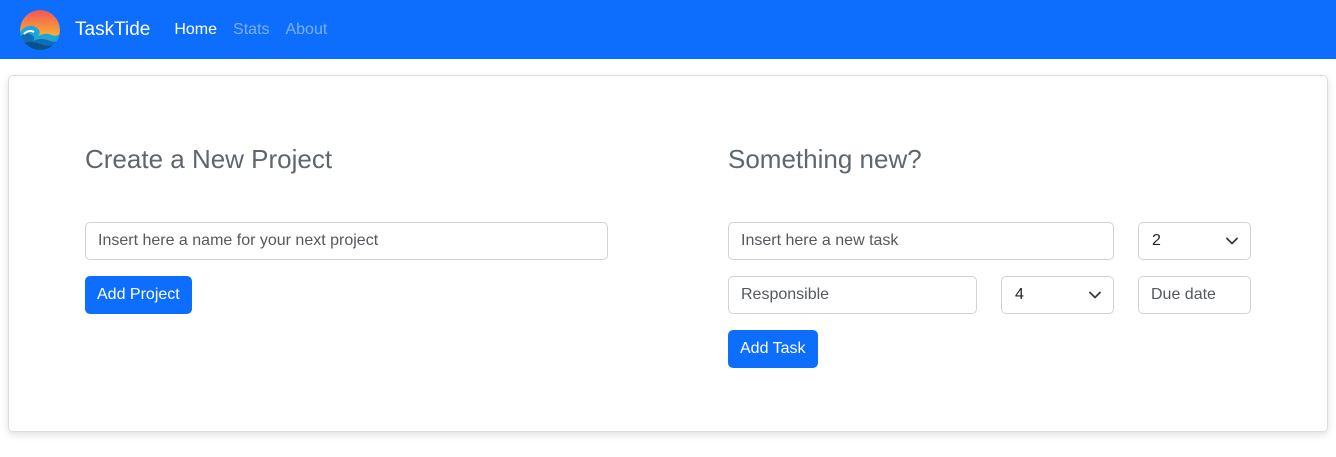 The width and height of the screenshot is (1336, 457). What do you see at coordinates (852, 295) in the screenshot?
I see `responsible-input` at bounding box center [852, 295].